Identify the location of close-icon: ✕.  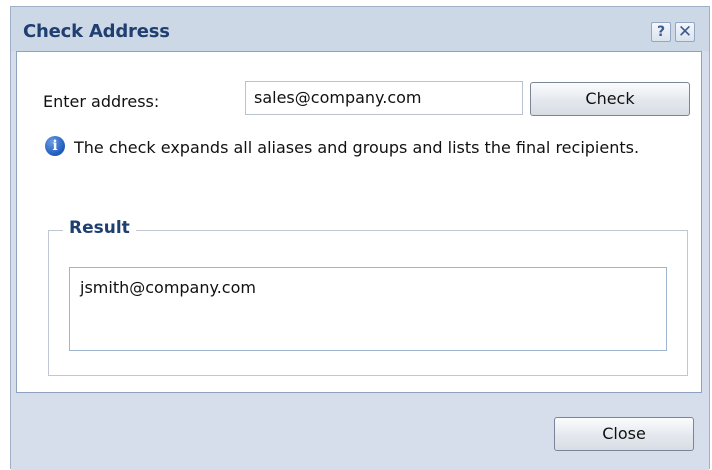
(685, 32).